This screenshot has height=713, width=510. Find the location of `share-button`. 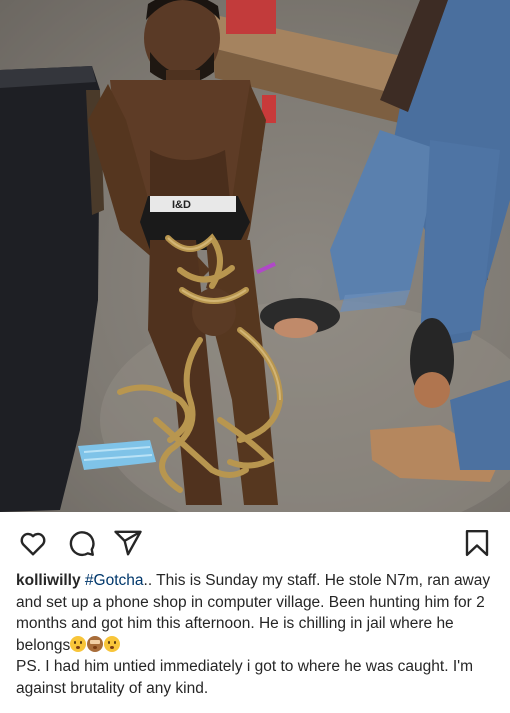

share-button is located at coordinates (128, 543).